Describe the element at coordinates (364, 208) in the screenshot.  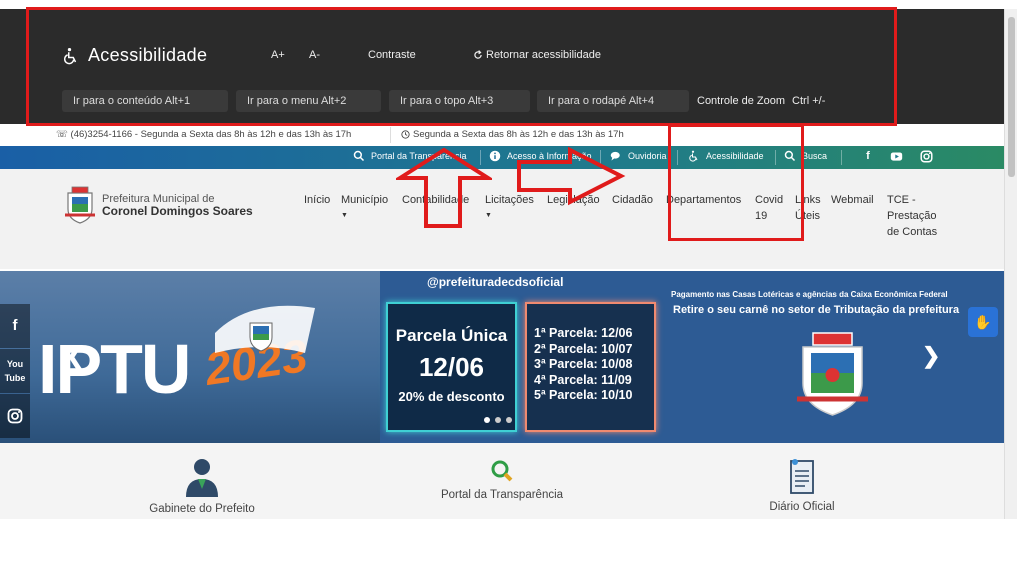
I see `menu-item-municipio: Município ▼` at that location.